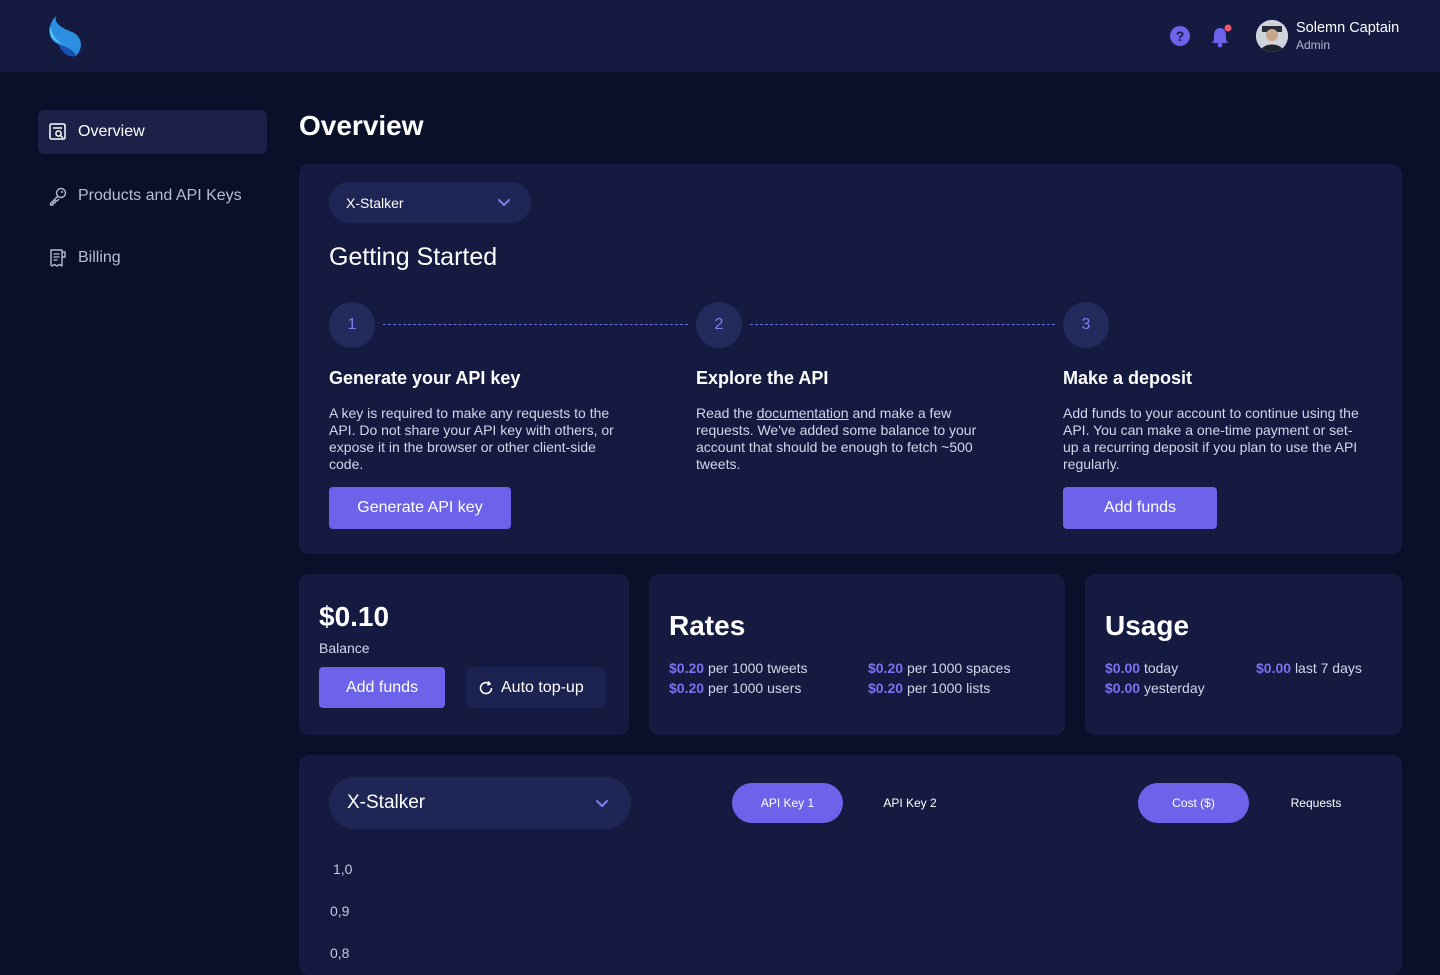 This screenshot has height=975, width=1440. What do you see at coordinates (58, 258) in the screenshot?
I see `receipt-icon` at bounding box center [58, 258].